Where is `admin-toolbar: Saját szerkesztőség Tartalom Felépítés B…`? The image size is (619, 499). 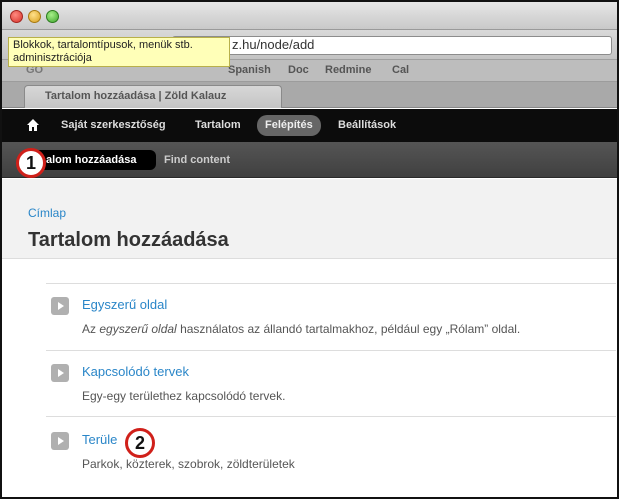
admin-toolbar: Saját szerkesztőség Tartalom Felépítés B… is located at coordinates (309, 125).